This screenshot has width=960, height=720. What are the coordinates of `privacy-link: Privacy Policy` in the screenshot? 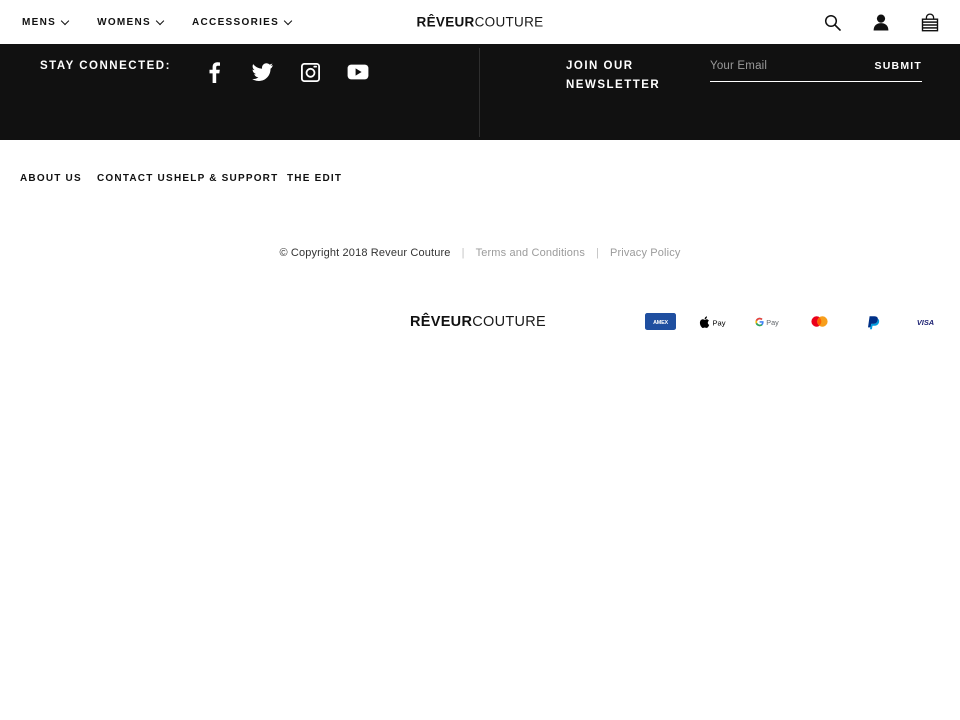 It's located at (645, 253).